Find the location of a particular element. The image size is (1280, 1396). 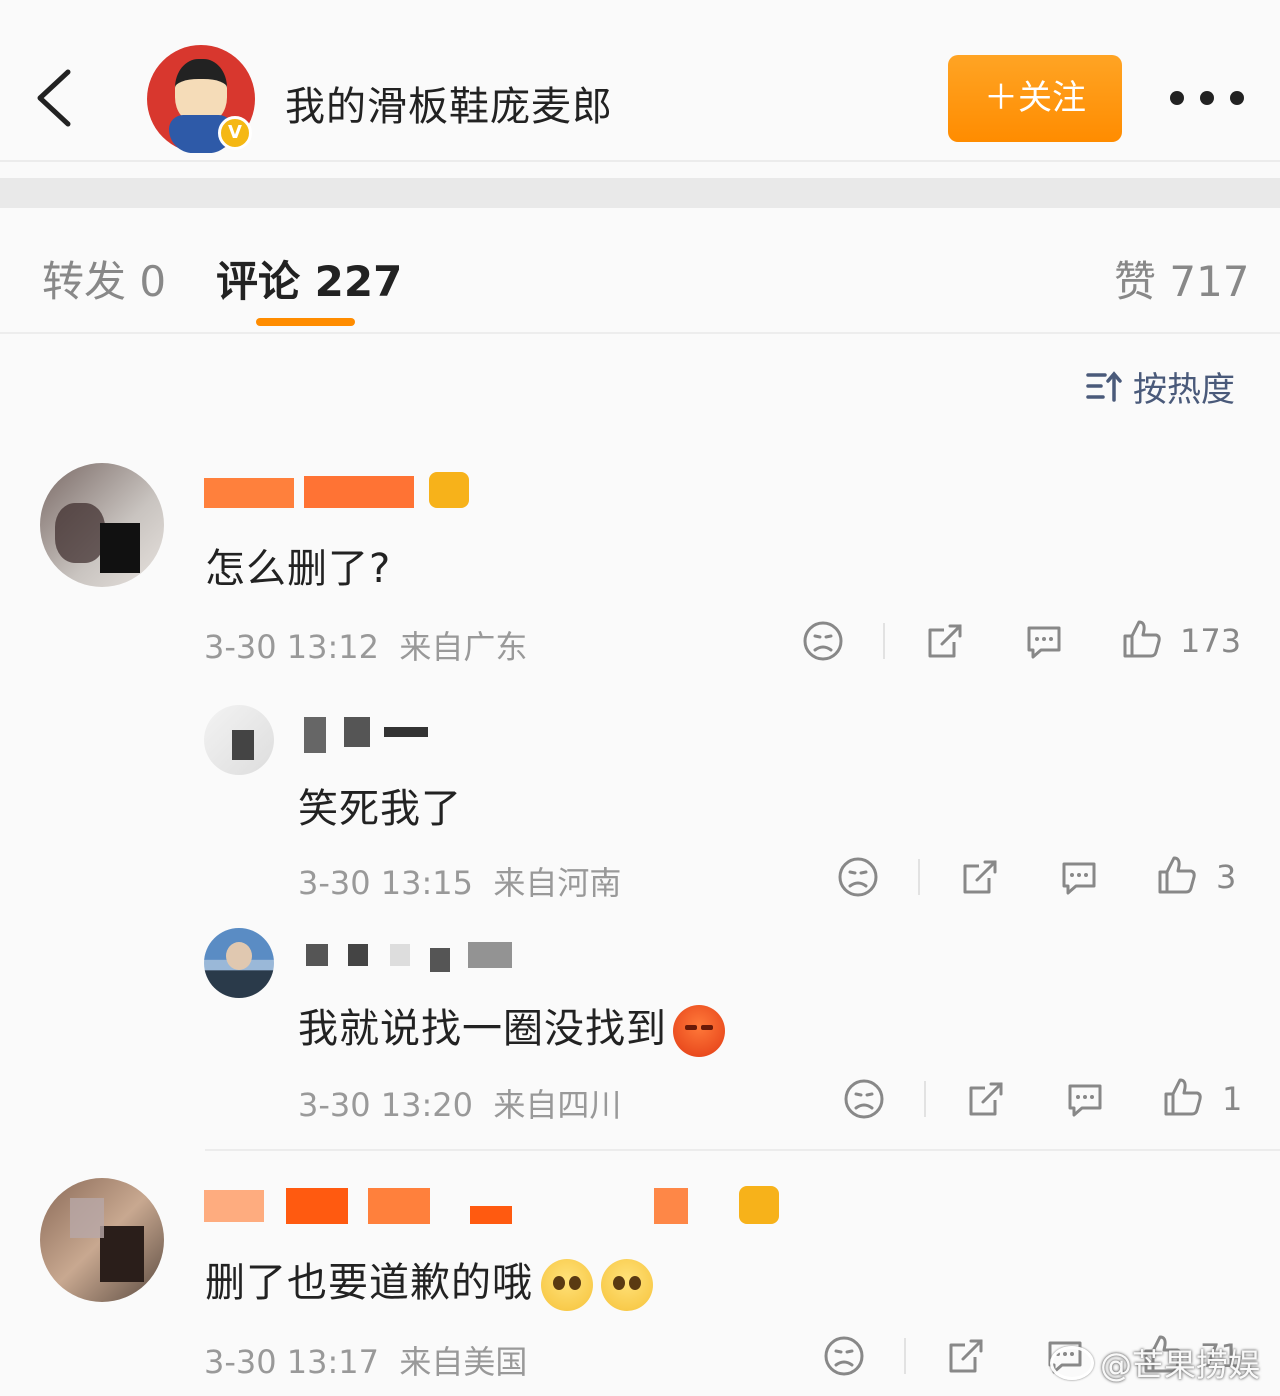

top-bar: V 我的滑板鞋庞麦郎 ＋关注 is located at coordinates (640, 81).